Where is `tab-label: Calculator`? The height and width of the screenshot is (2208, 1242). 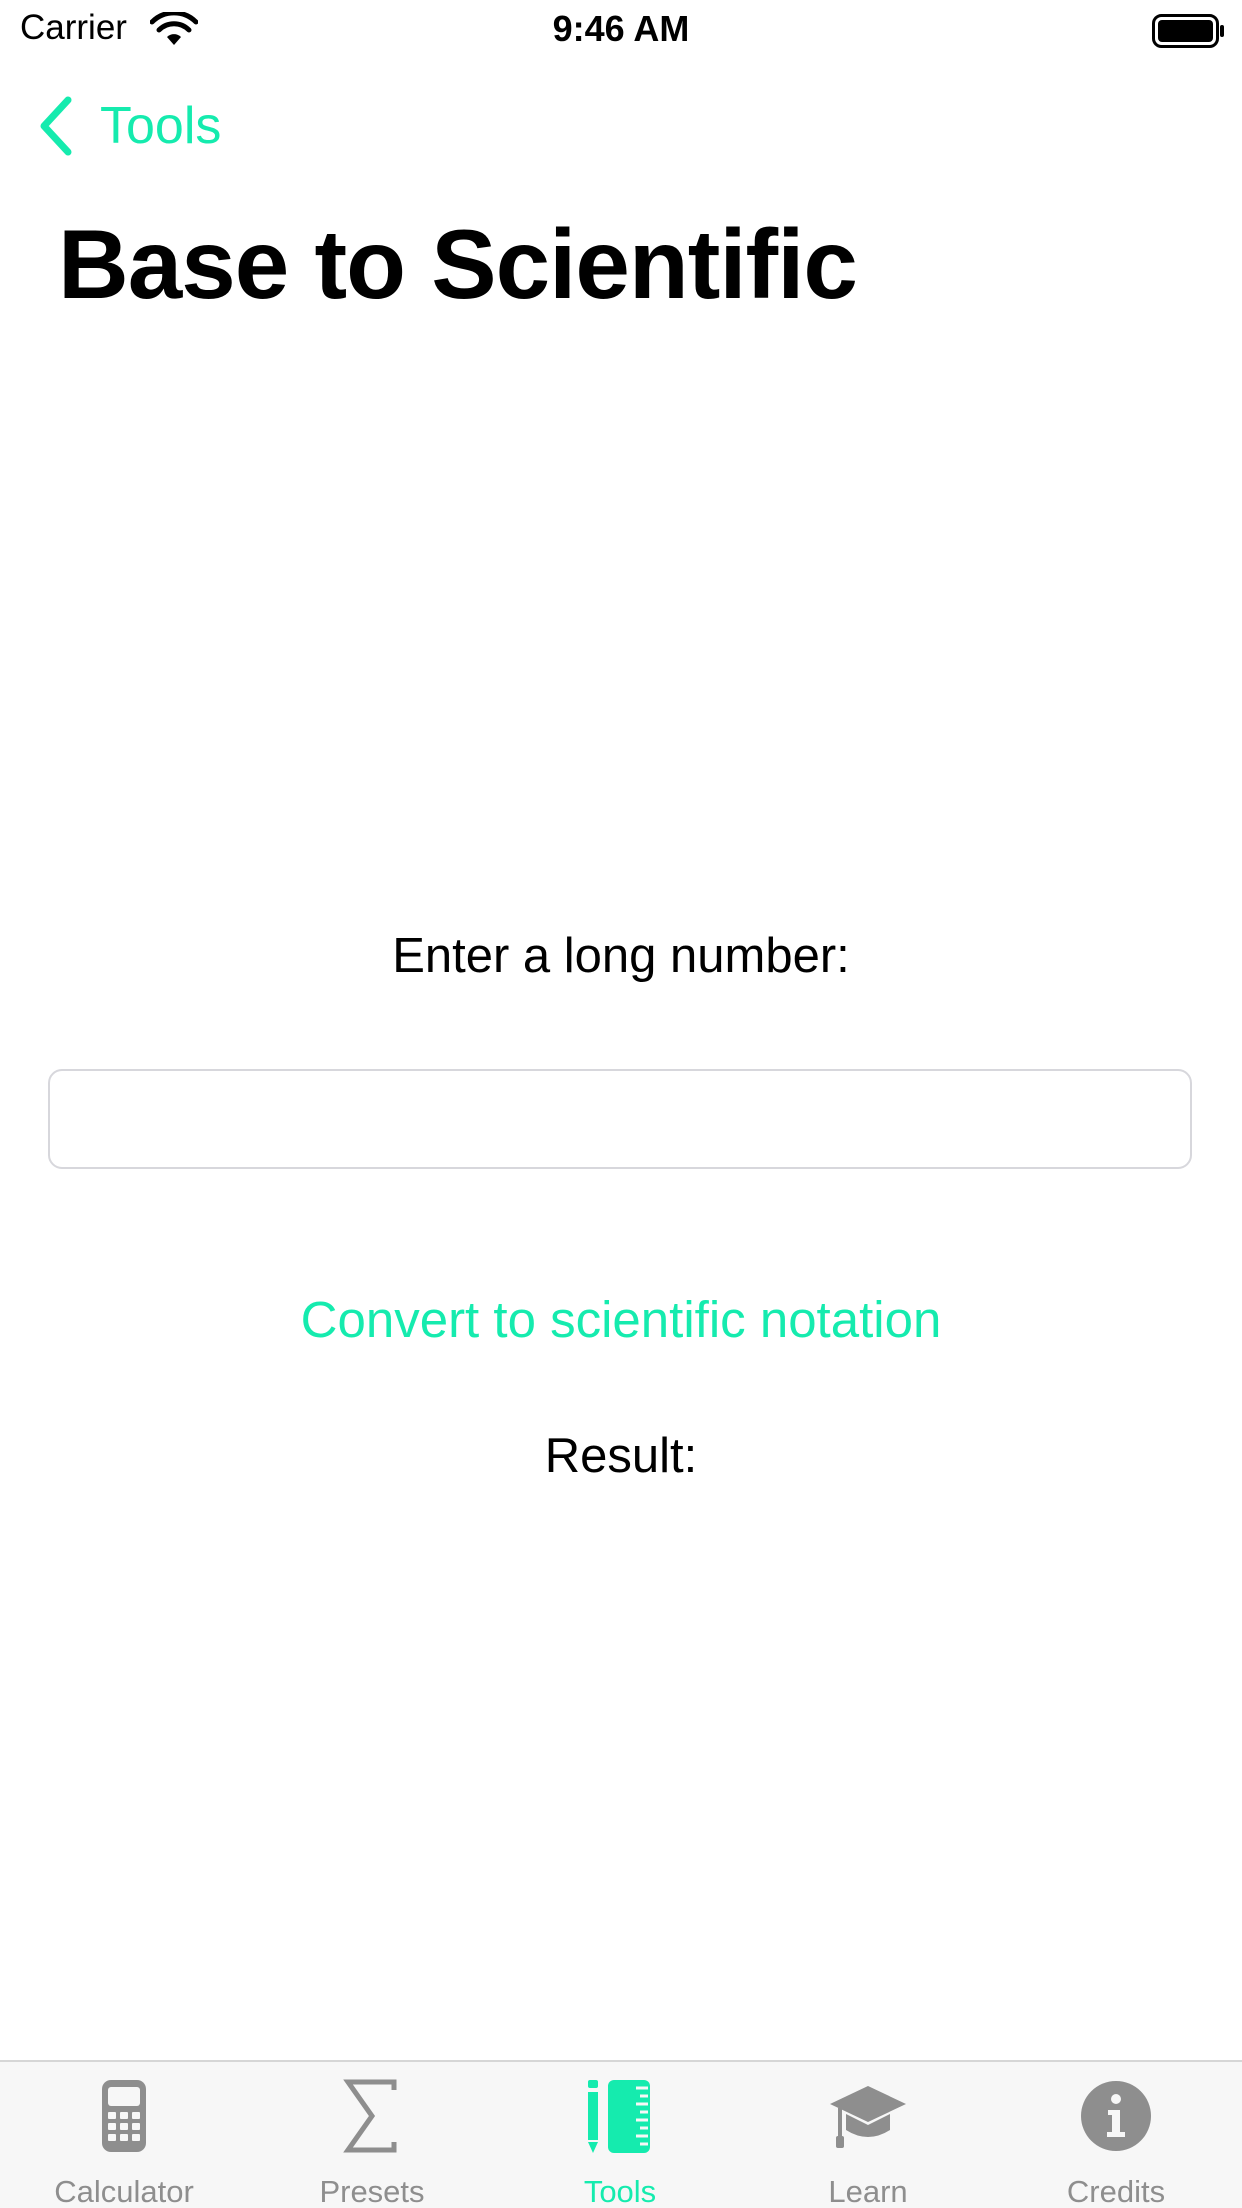
tab-label: Calculator is located at coordinates (124, 2191).